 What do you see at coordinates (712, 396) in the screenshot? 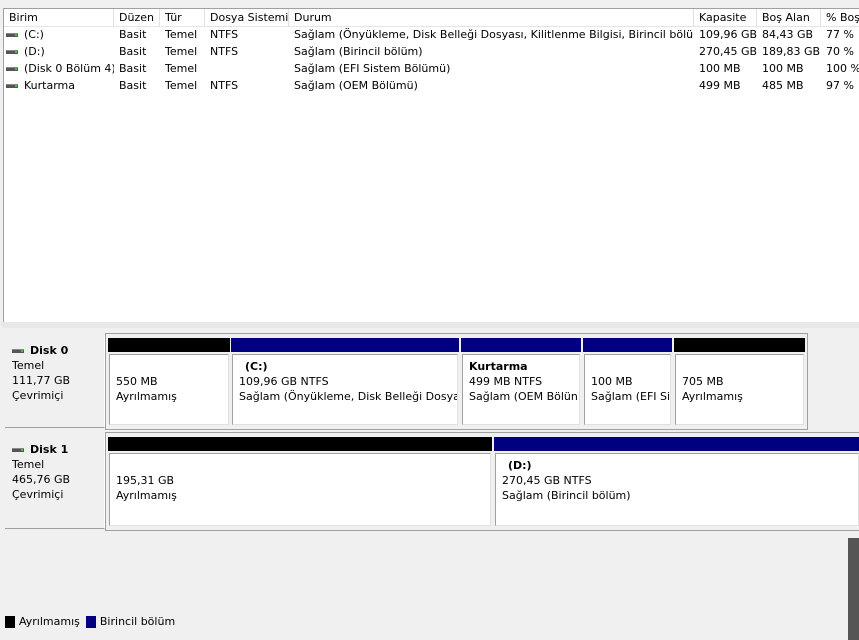
I see `partition-status: Ayrılmamış` at bounding box center [712, 396].